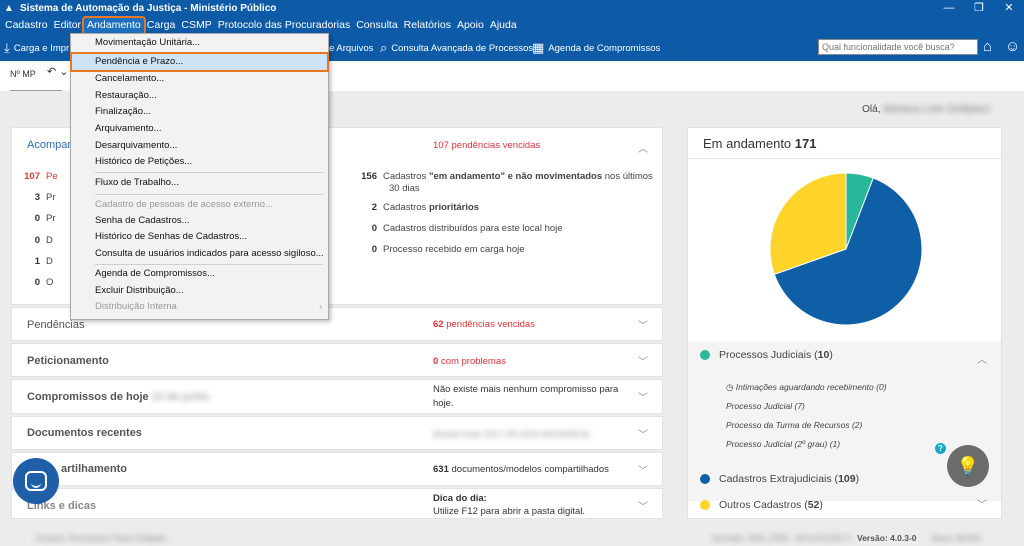  Describe the element at coordinates (968, 466) in the screenshot. I see `lightbulb-icon: 💡` at that location.